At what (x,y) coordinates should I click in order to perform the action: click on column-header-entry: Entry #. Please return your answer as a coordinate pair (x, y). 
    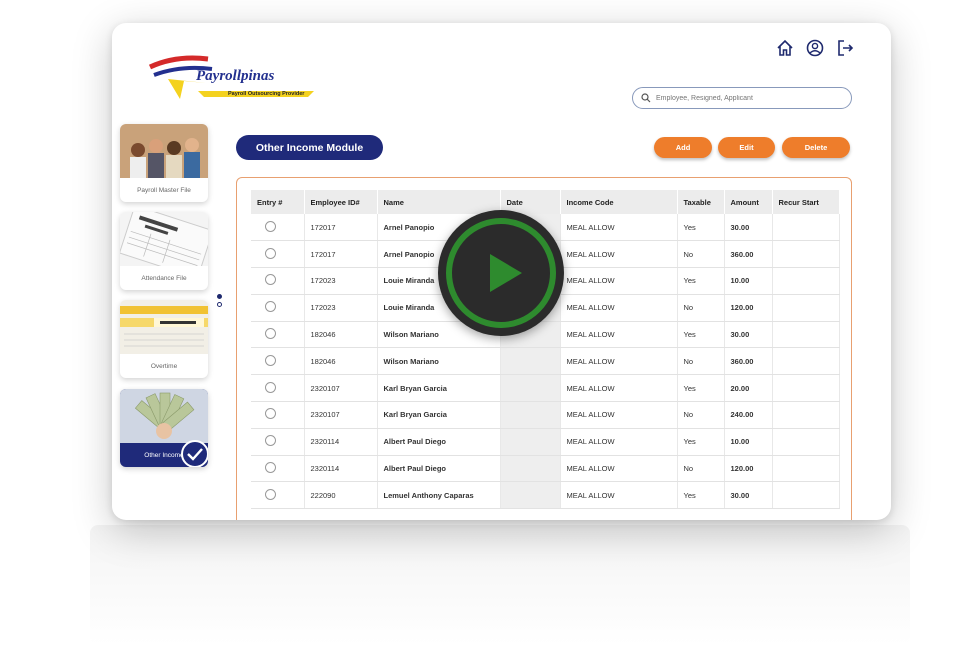
    Looking at the image, I should click on (278, 202).